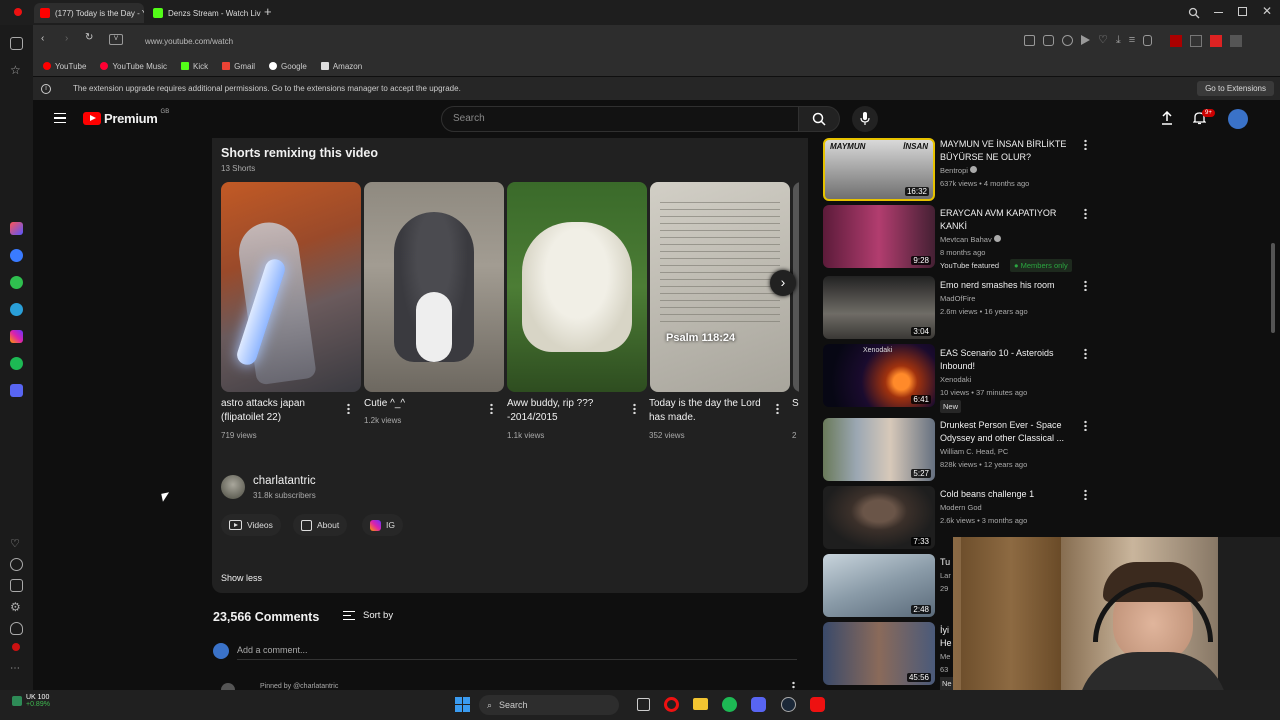 The height and width of the screenshot is (720, 1280). What do you see at coordinates (194, 66) in the screenshot?
I see `bookmark-kick: Kick` at bounding box center [194, 66].